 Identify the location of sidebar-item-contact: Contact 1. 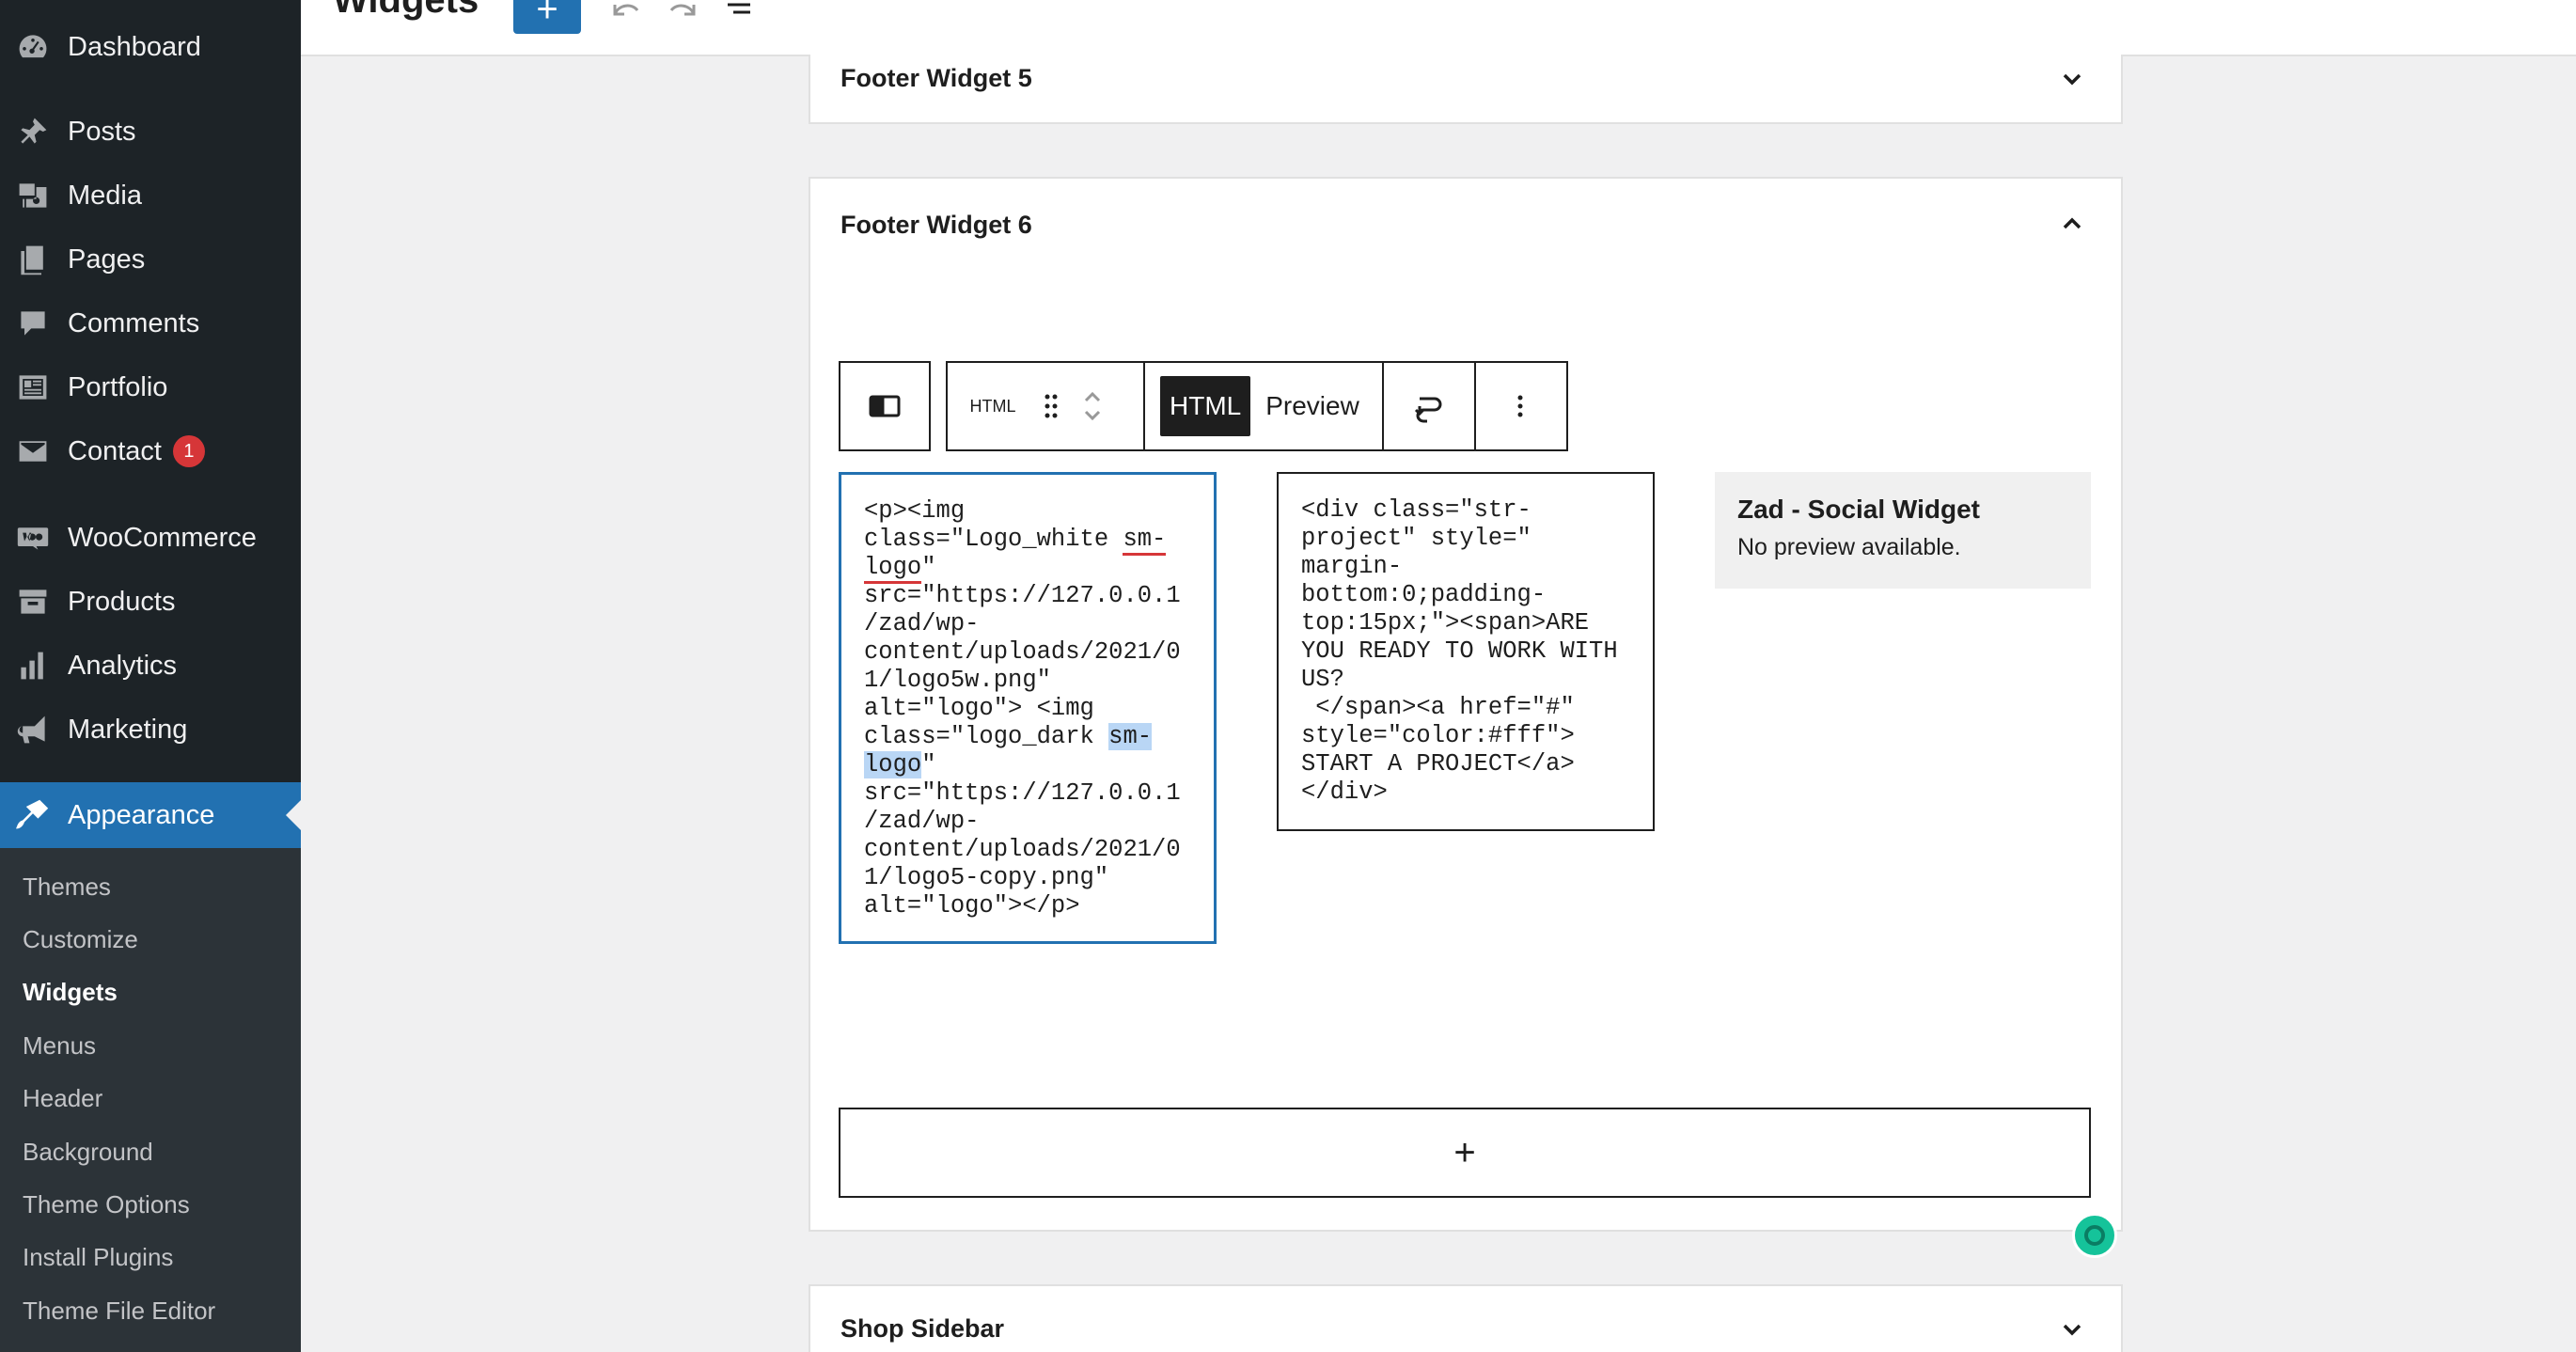
(150, 451).